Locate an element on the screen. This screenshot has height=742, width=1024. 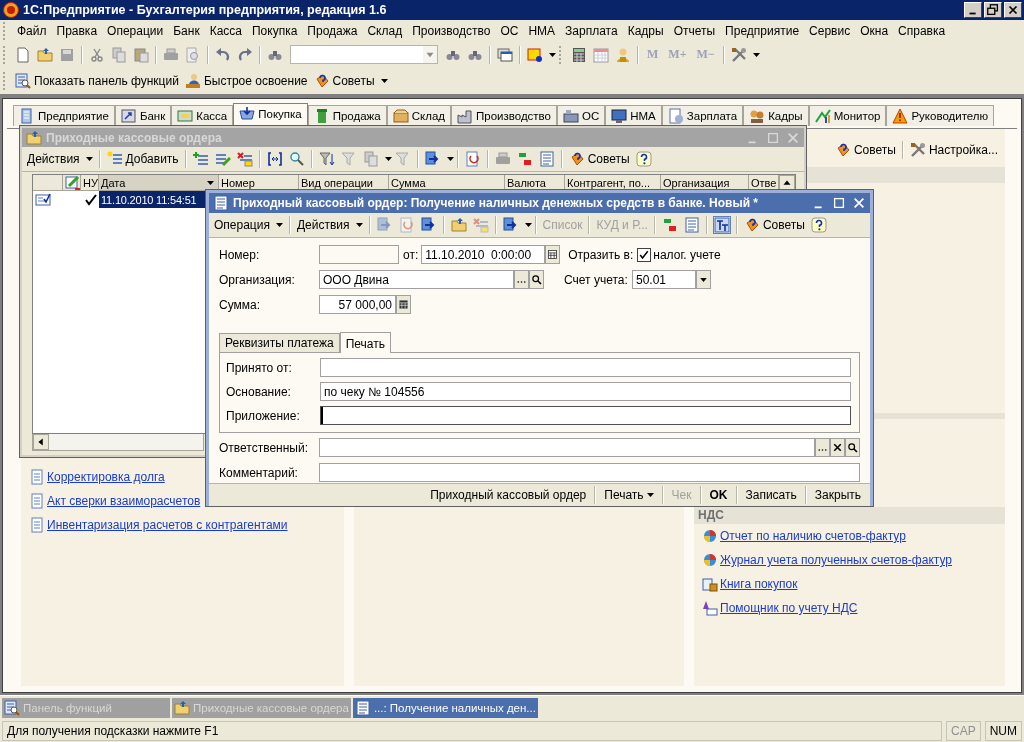
menu-item: Окна is located at coordinates (874, 31).